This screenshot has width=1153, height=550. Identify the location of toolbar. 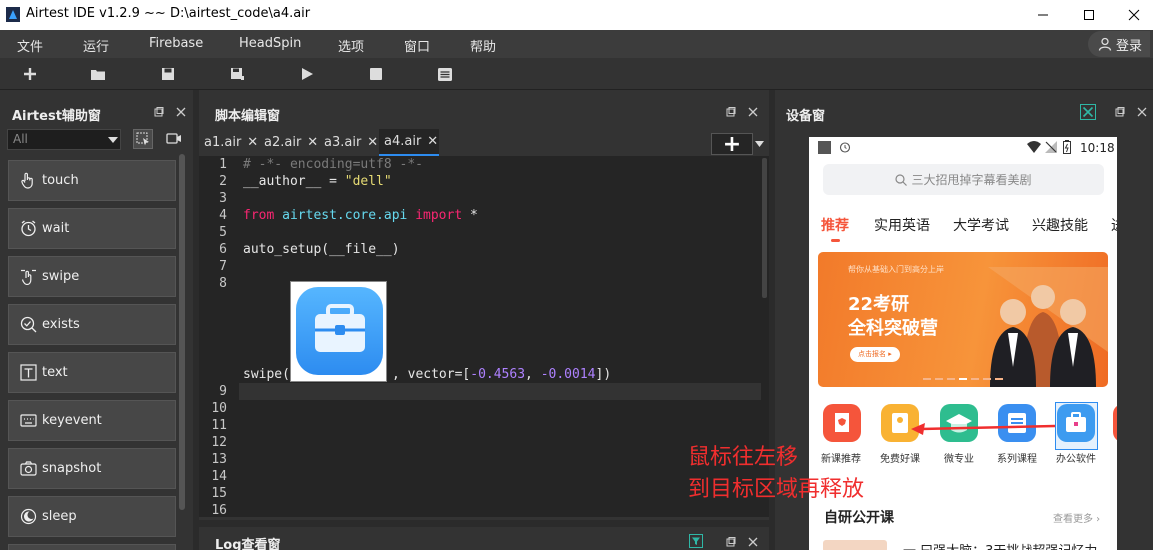
(576, 74).